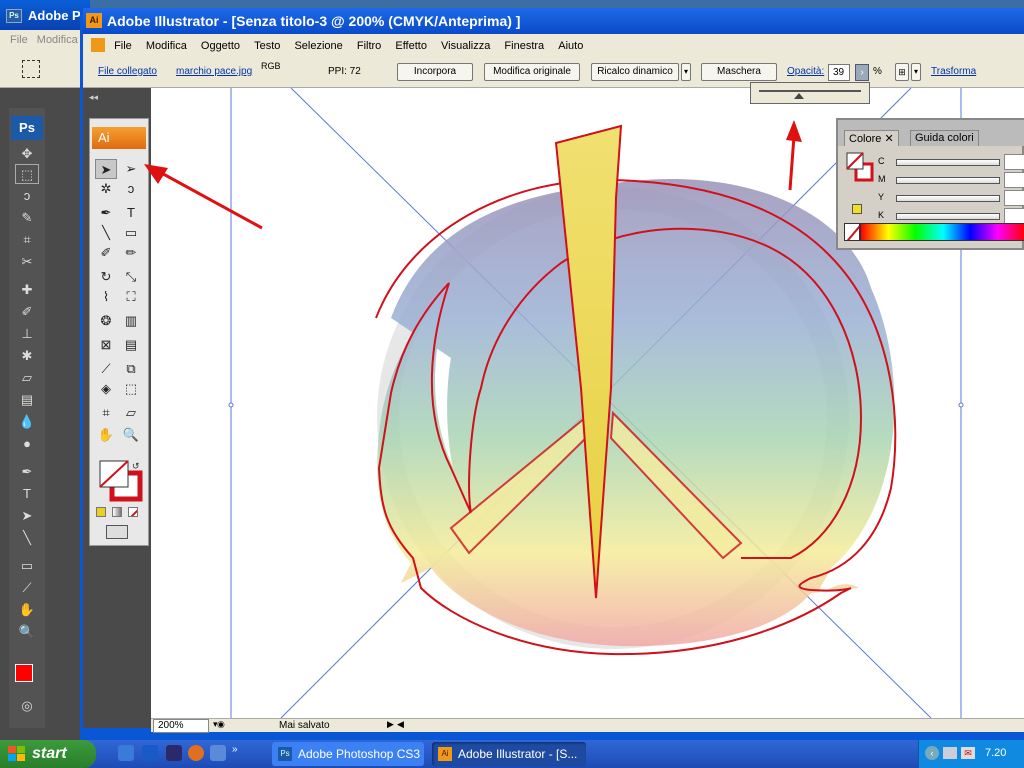  Describe the element at coordinates (24, 673) in the screenshot. I see `foreground-color-swatch` at that location.